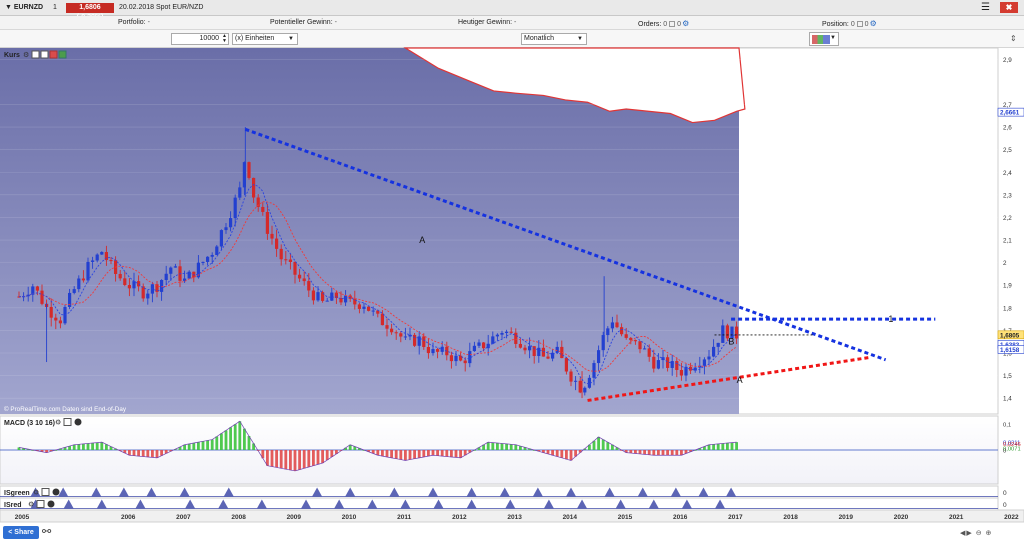 Image resolution: width=1024 pixels, height=544 pixels. I want to click on add-overlay-icon, so click(62, 54).